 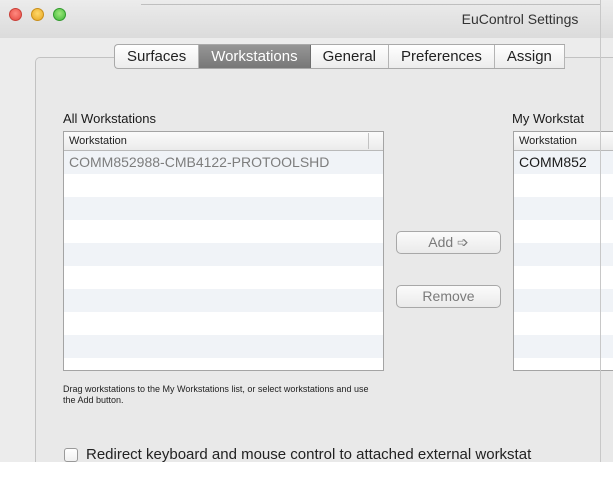 What do you see at coordinates (520, 19) in the screenshot?
I see `window-title: EuControl Settings` at bounding box center [520, 19].